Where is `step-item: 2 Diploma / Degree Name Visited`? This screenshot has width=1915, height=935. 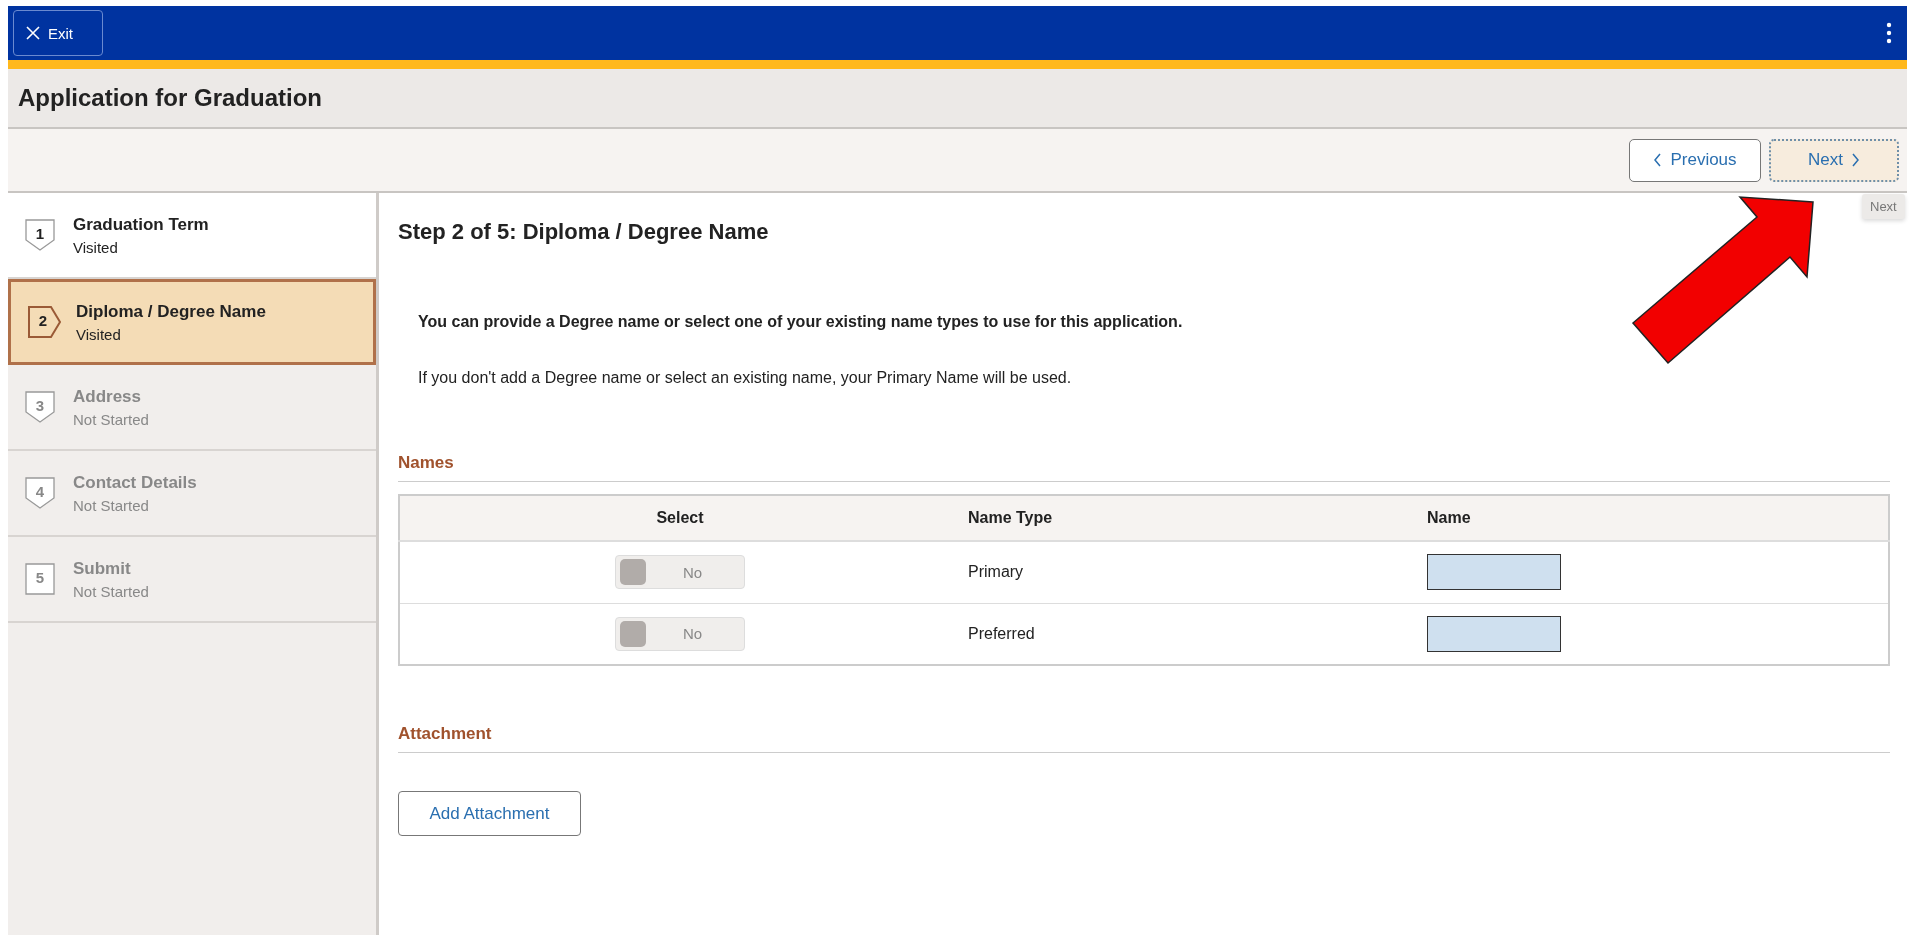 step-item: 2 Diploma / Degree Name Visited is located at coordinates (192, 322).